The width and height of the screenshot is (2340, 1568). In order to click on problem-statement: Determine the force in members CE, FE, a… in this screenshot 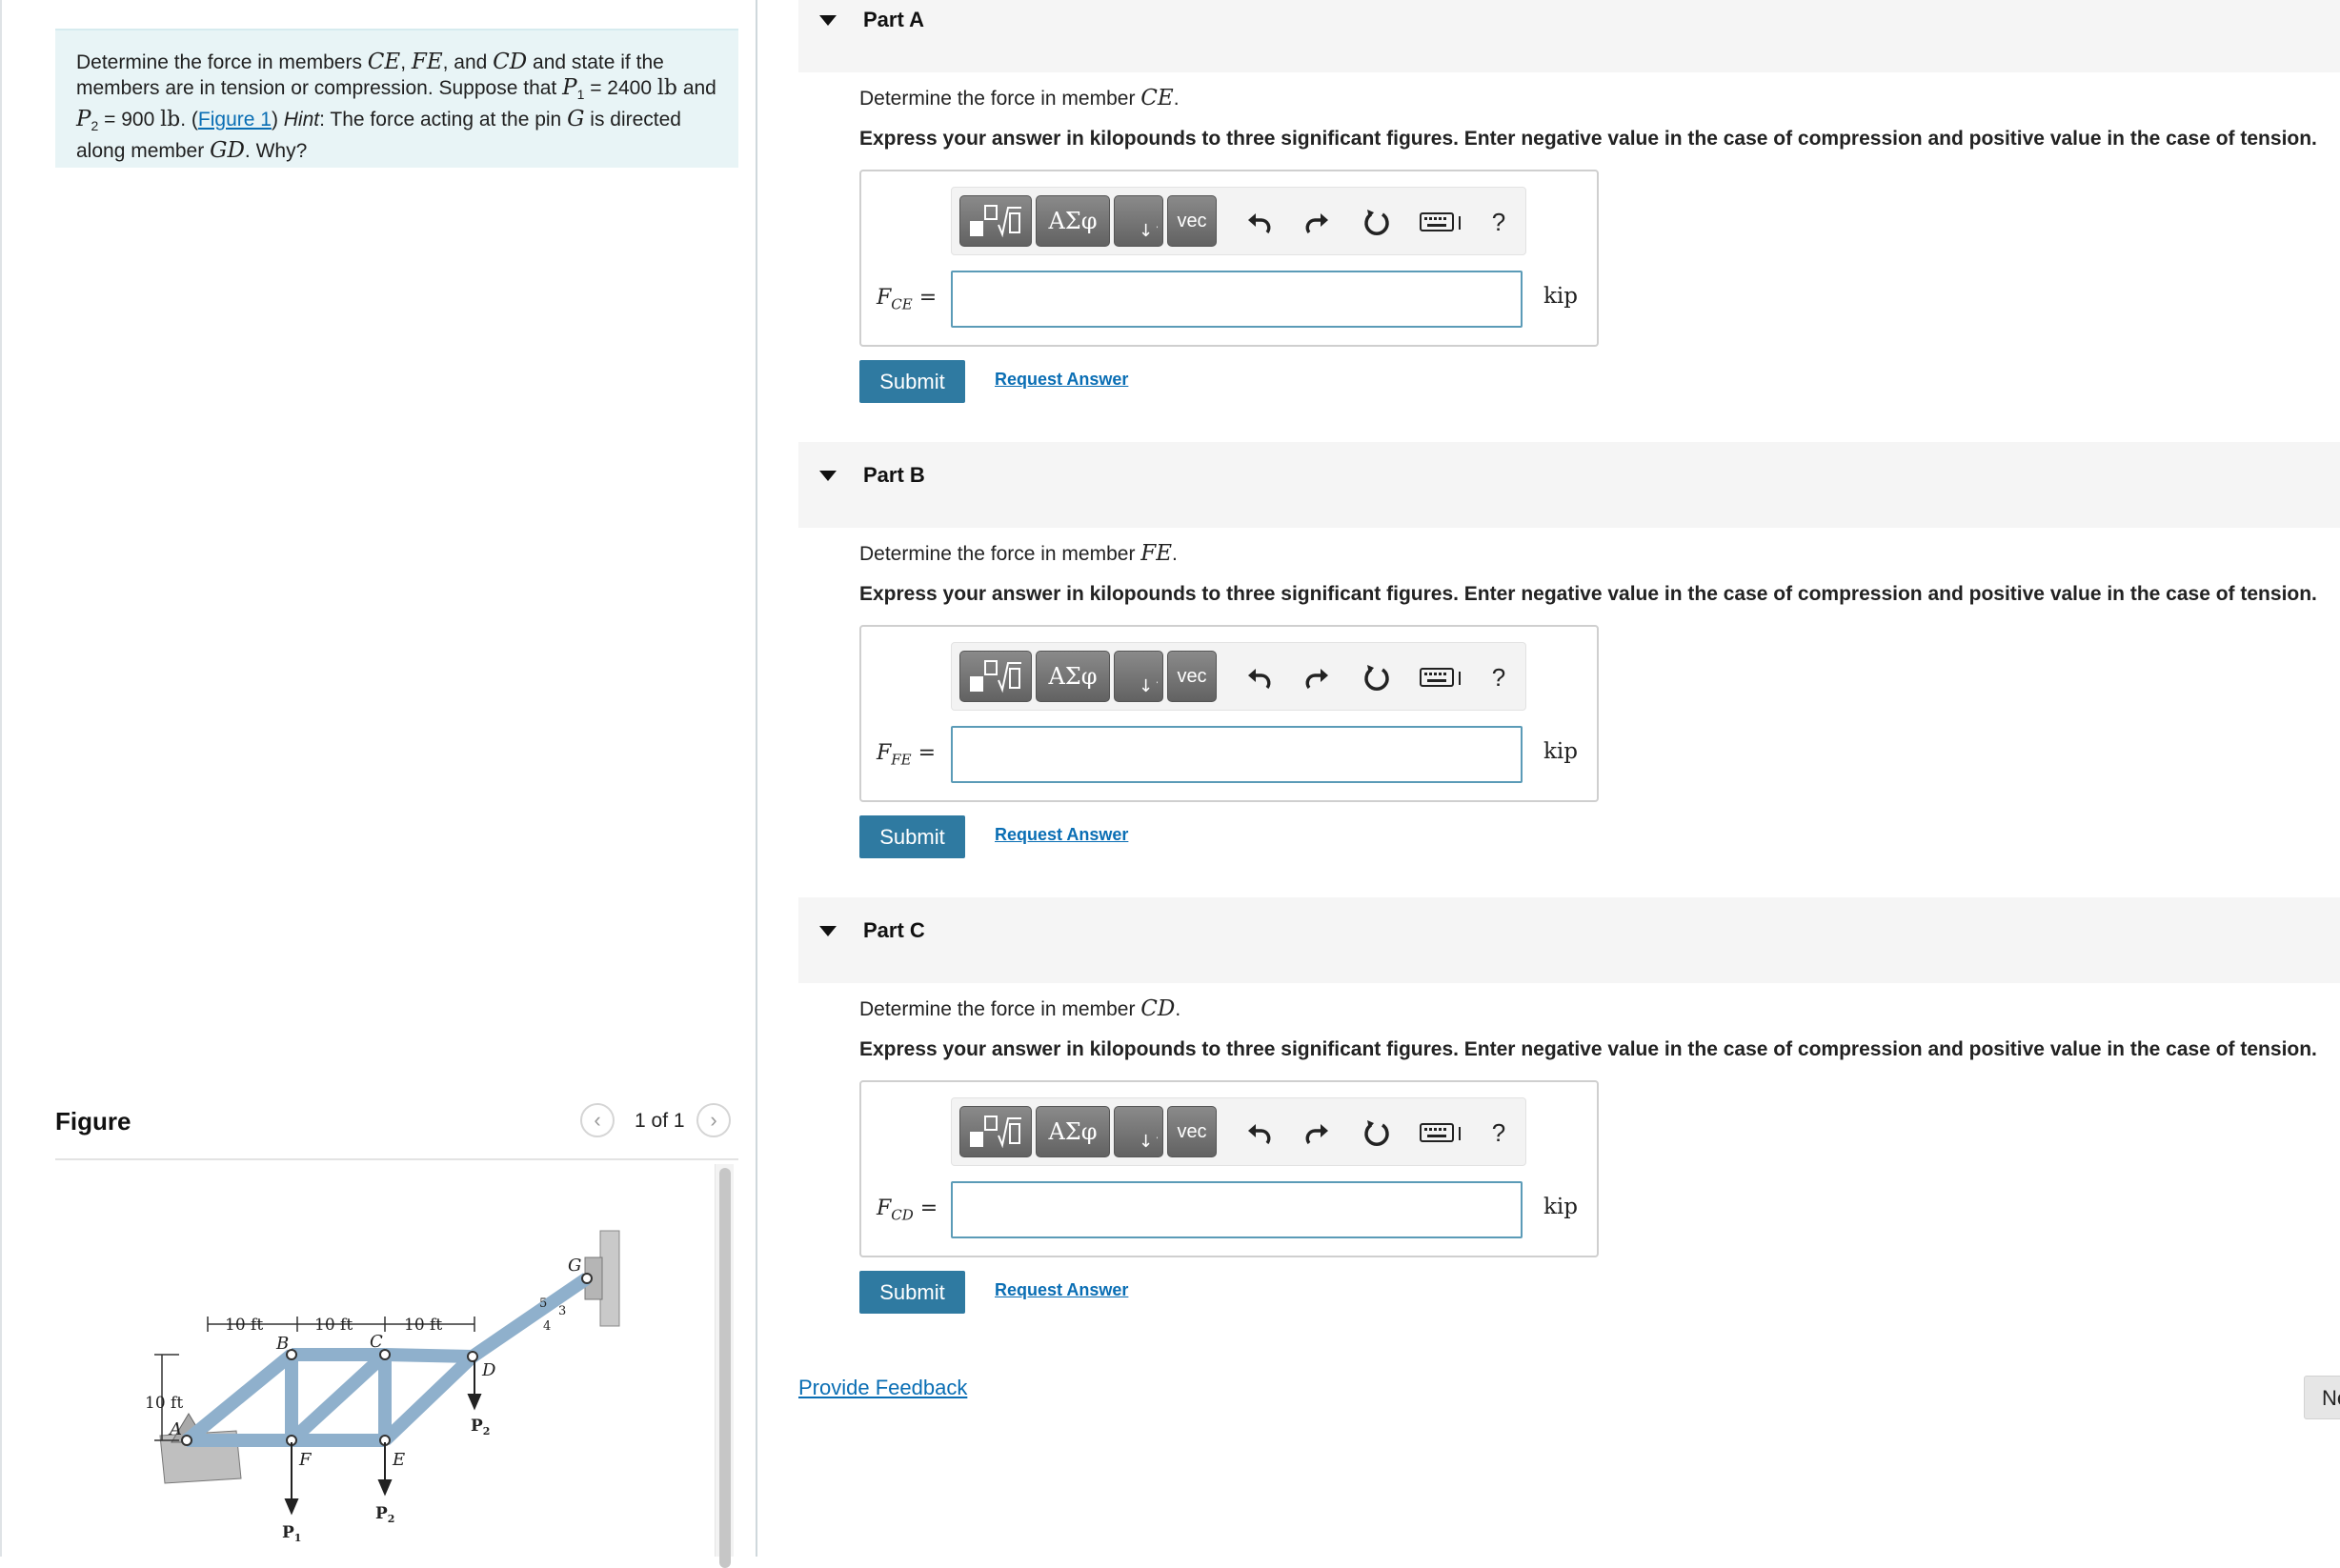, I will do `click(396, 98)`.